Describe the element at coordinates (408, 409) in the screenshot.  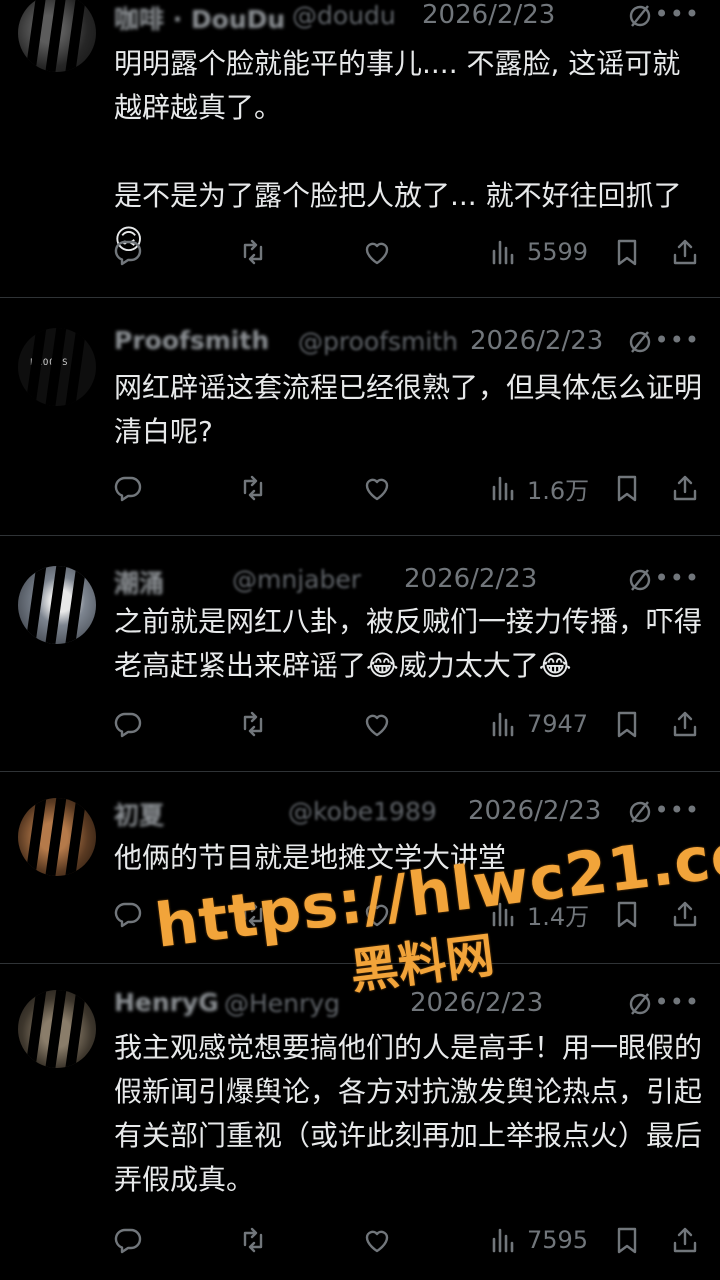
I see `tweet-text: 网红辟谣这套流程已经很熟了，但具体怎么证明清白呢?` at that location.